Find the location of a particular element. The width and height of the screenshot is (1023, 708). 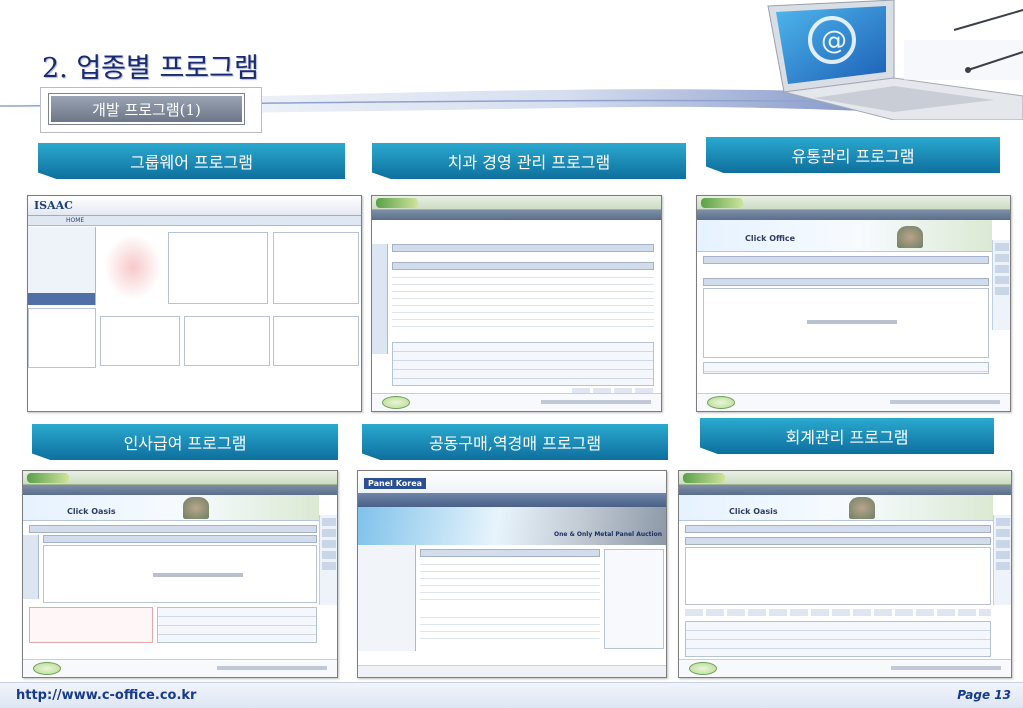

distribution-menubar is located at coordinates (853, 215).